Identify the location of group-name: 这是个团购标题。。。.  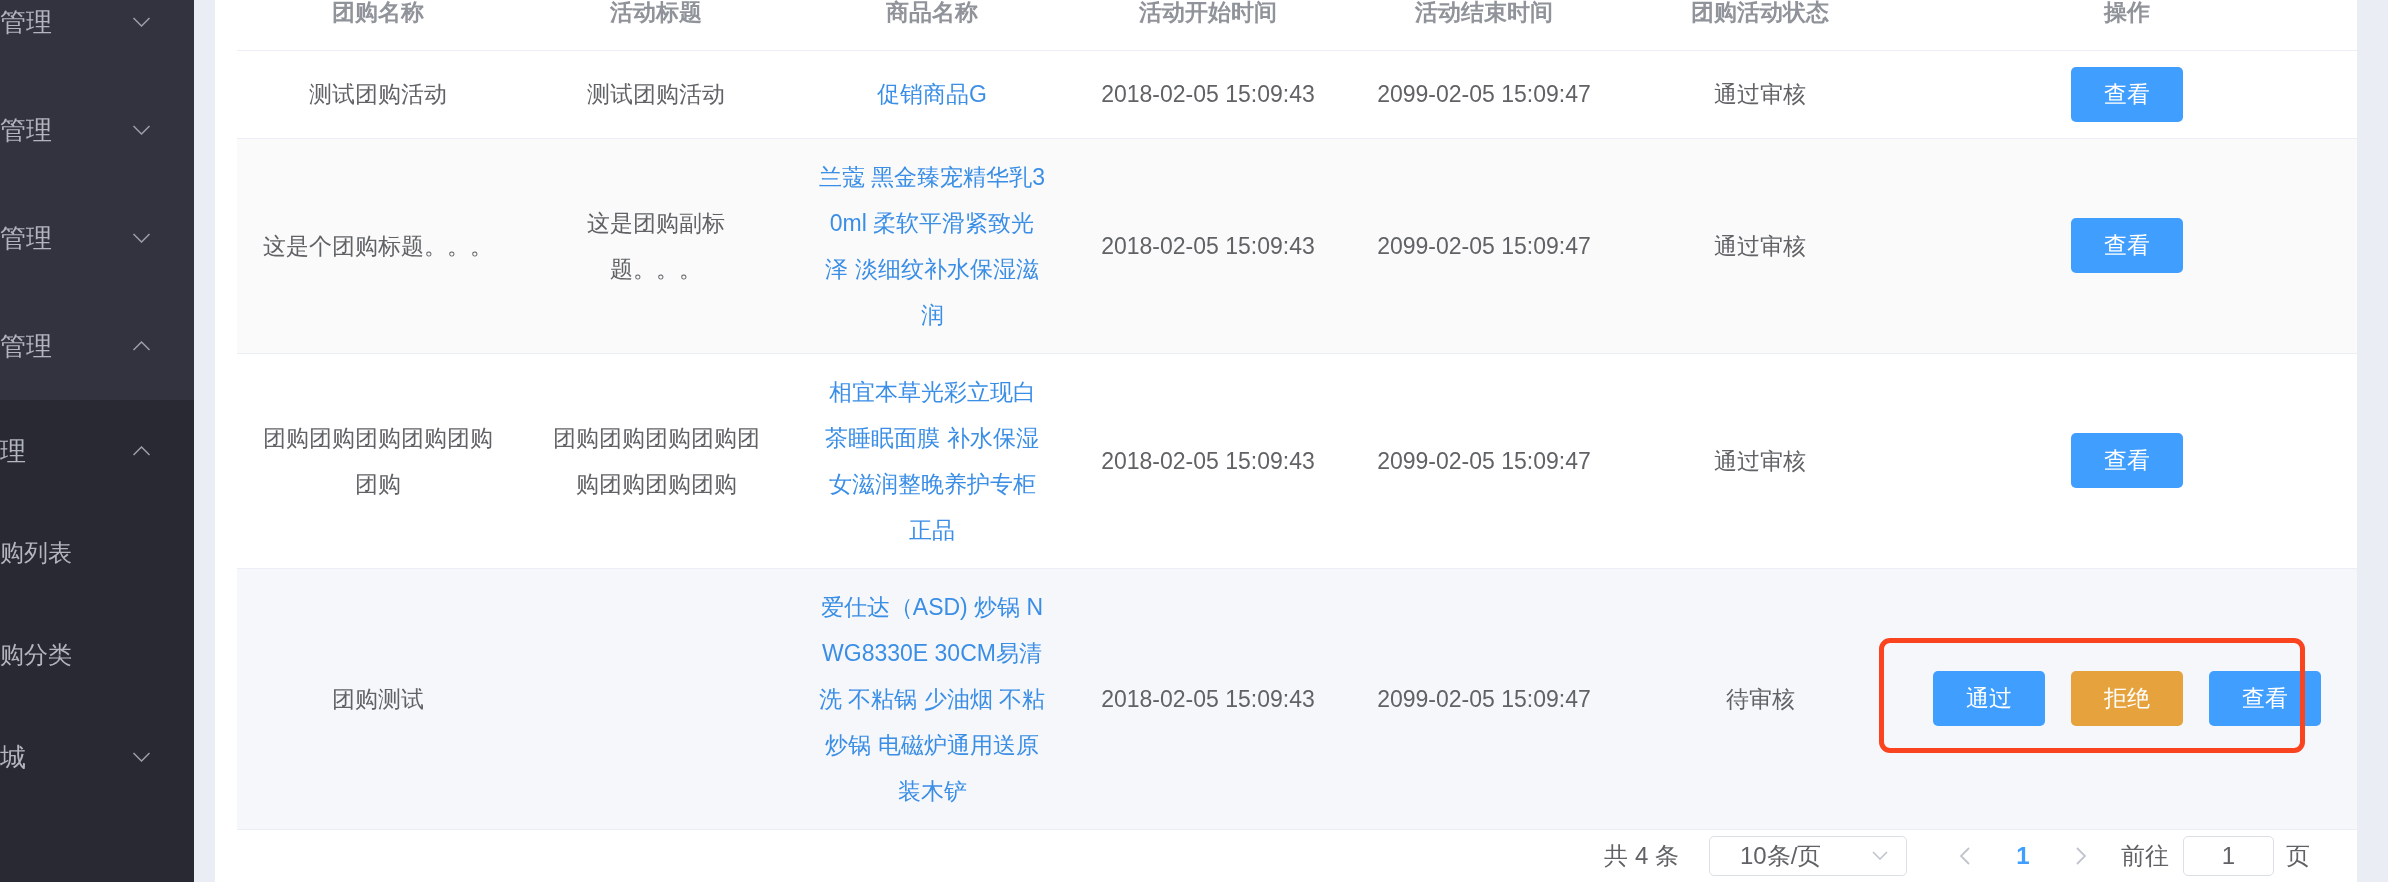
(378, 245).